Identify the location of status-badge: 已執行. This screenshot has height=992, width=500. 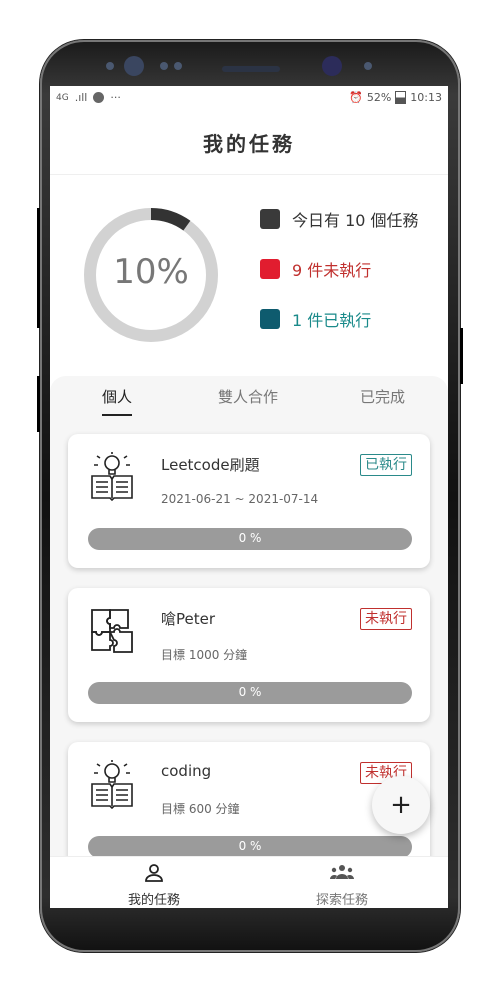
(386, 465).